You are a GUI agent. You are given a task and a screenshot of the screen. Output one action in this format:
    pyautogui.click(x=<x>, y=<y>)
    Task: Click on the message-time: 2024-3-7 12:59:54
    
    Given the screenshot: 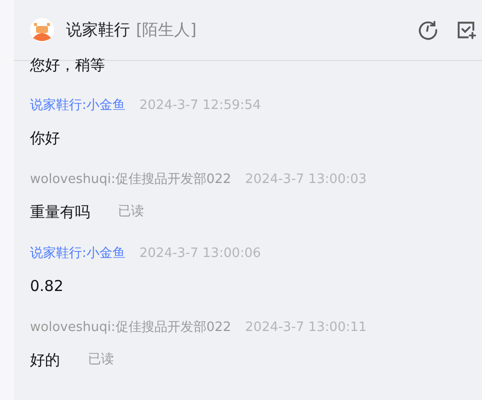 What is the action you would take?
    pyautogui.click(x=200, y=106)
    